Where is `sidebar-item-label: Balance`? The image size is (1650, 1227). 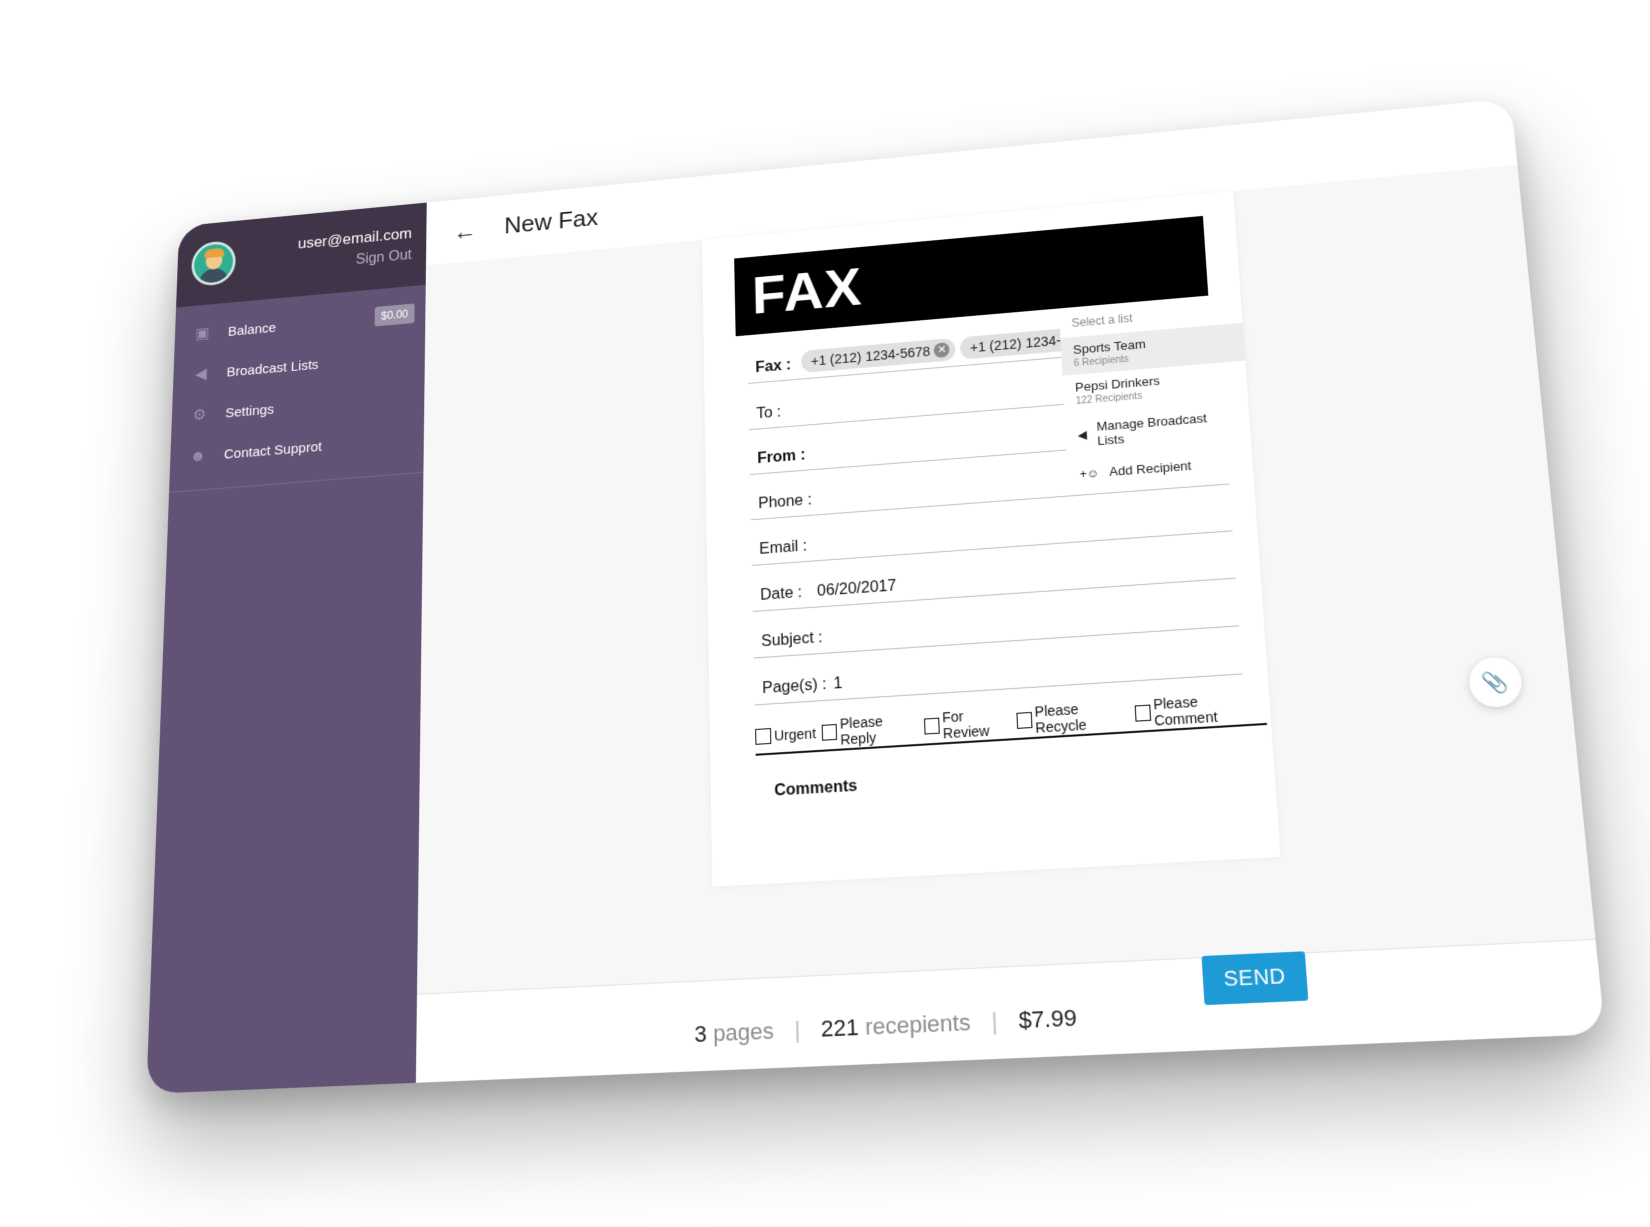 sidebar-item-label: Balance is located at coordinates (252, 329).